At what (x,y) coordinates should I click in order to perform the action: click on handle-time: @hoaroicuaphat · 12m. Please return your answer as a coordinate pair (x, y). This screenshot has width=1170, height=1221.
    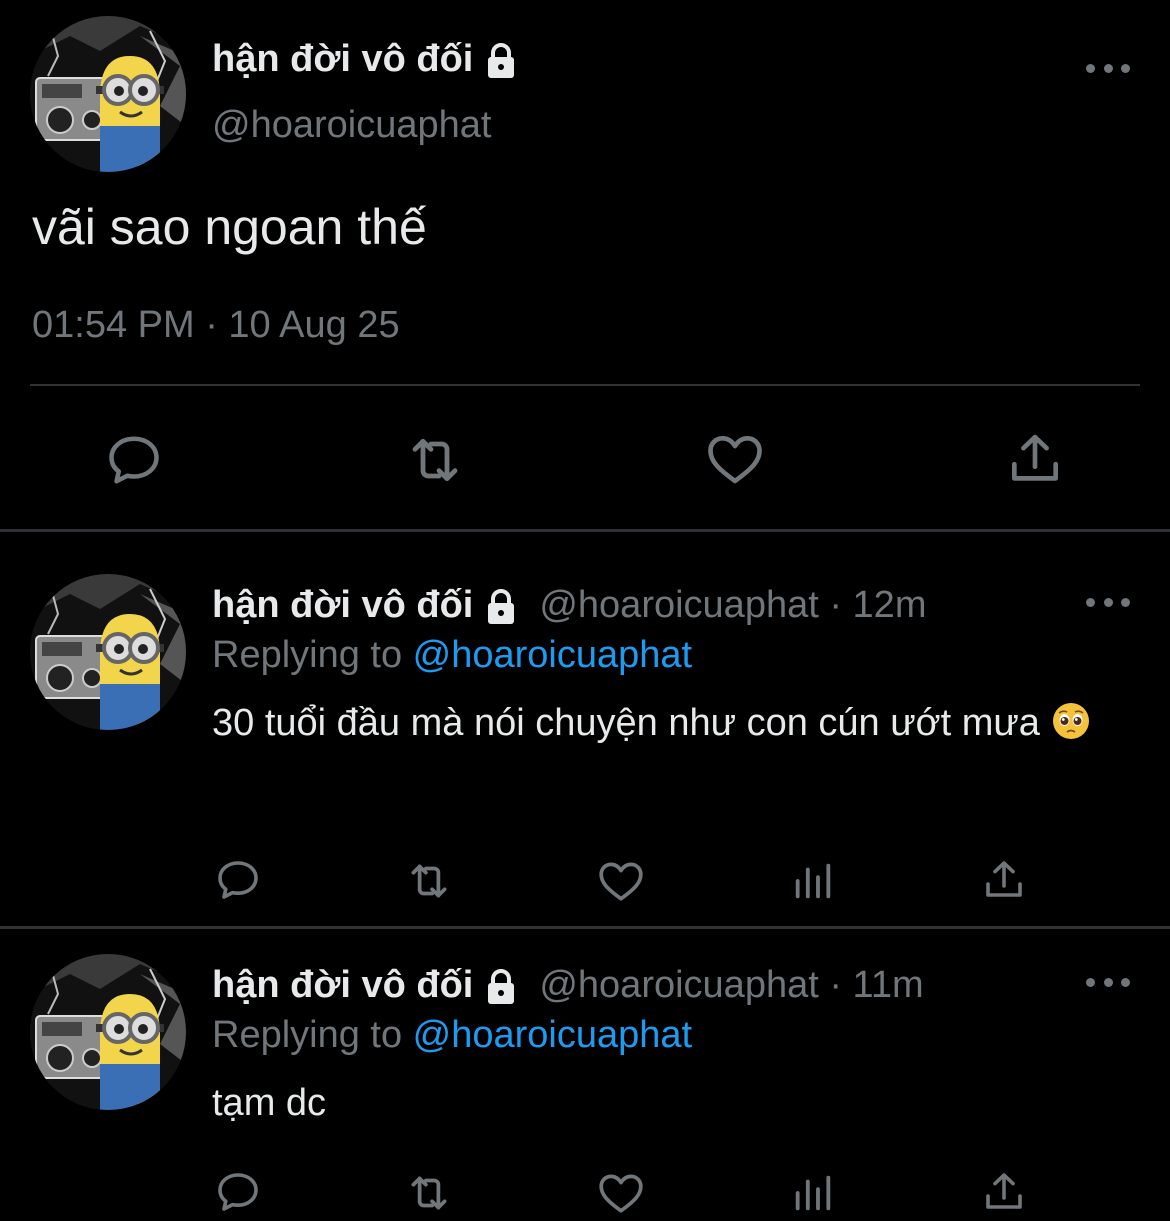
    Looking at the image, I should click on (732, 605).